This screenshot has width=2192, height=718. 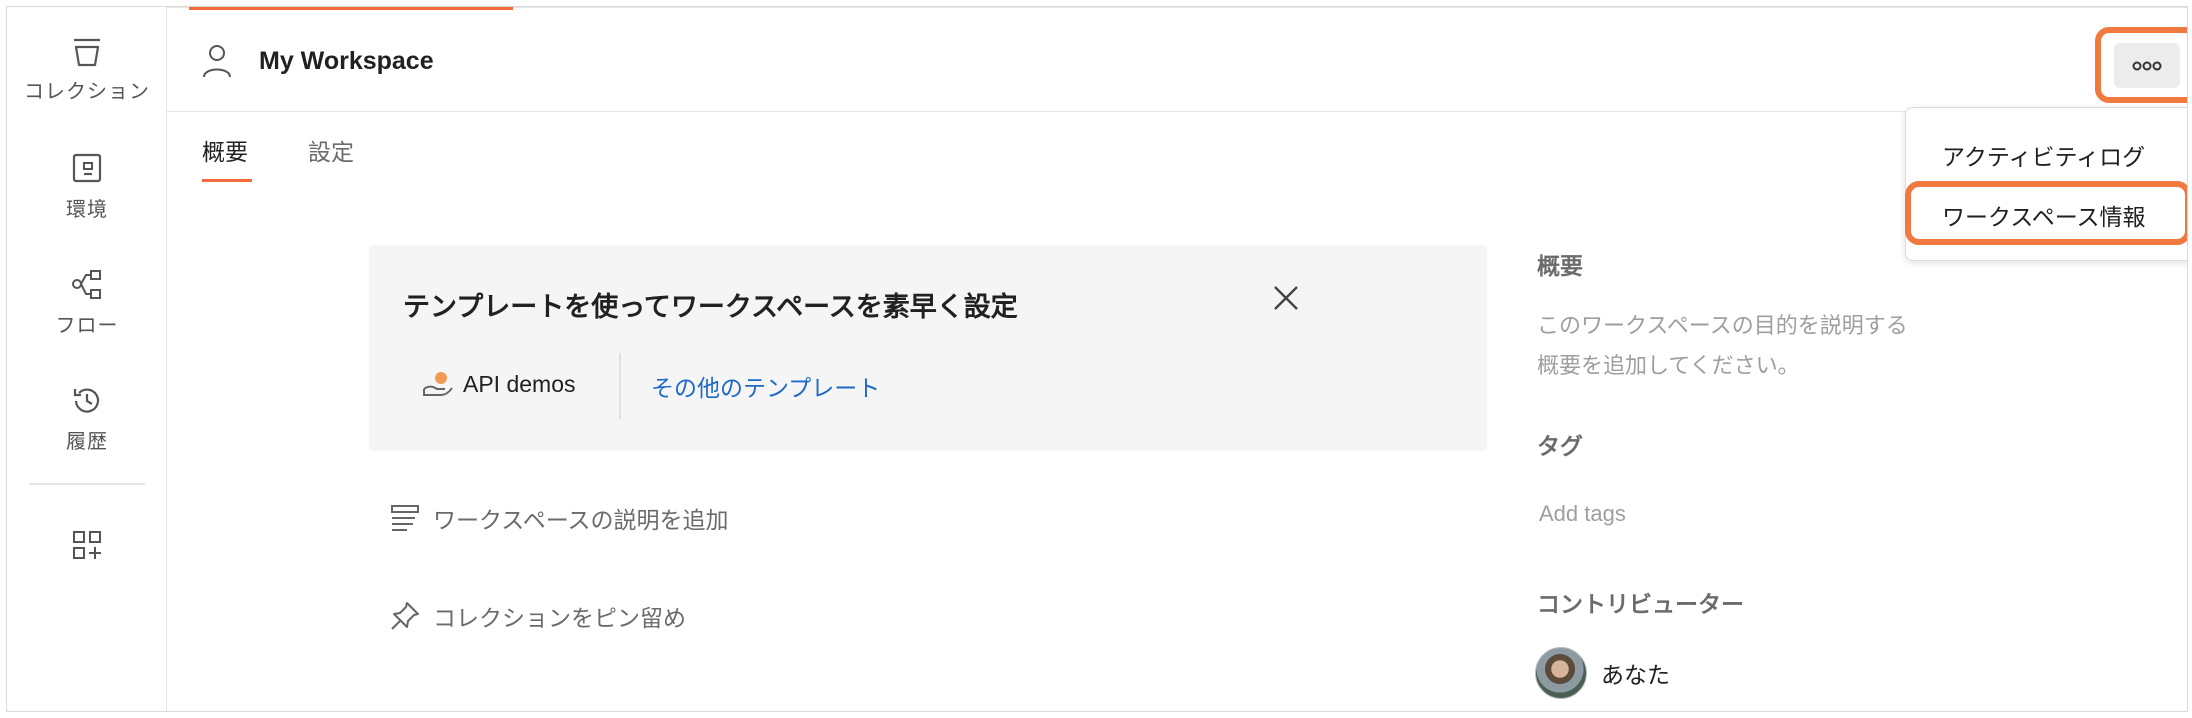 What do you see at coordinates (87, 484) in the screenshot?
I see `sidebar-divider` at bounding box center [87, 484].